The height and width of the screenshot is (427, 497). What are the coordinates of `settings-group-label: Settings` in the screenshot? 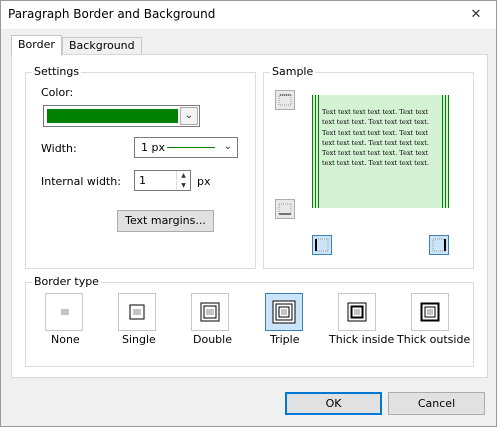 It's located at (57, 71).